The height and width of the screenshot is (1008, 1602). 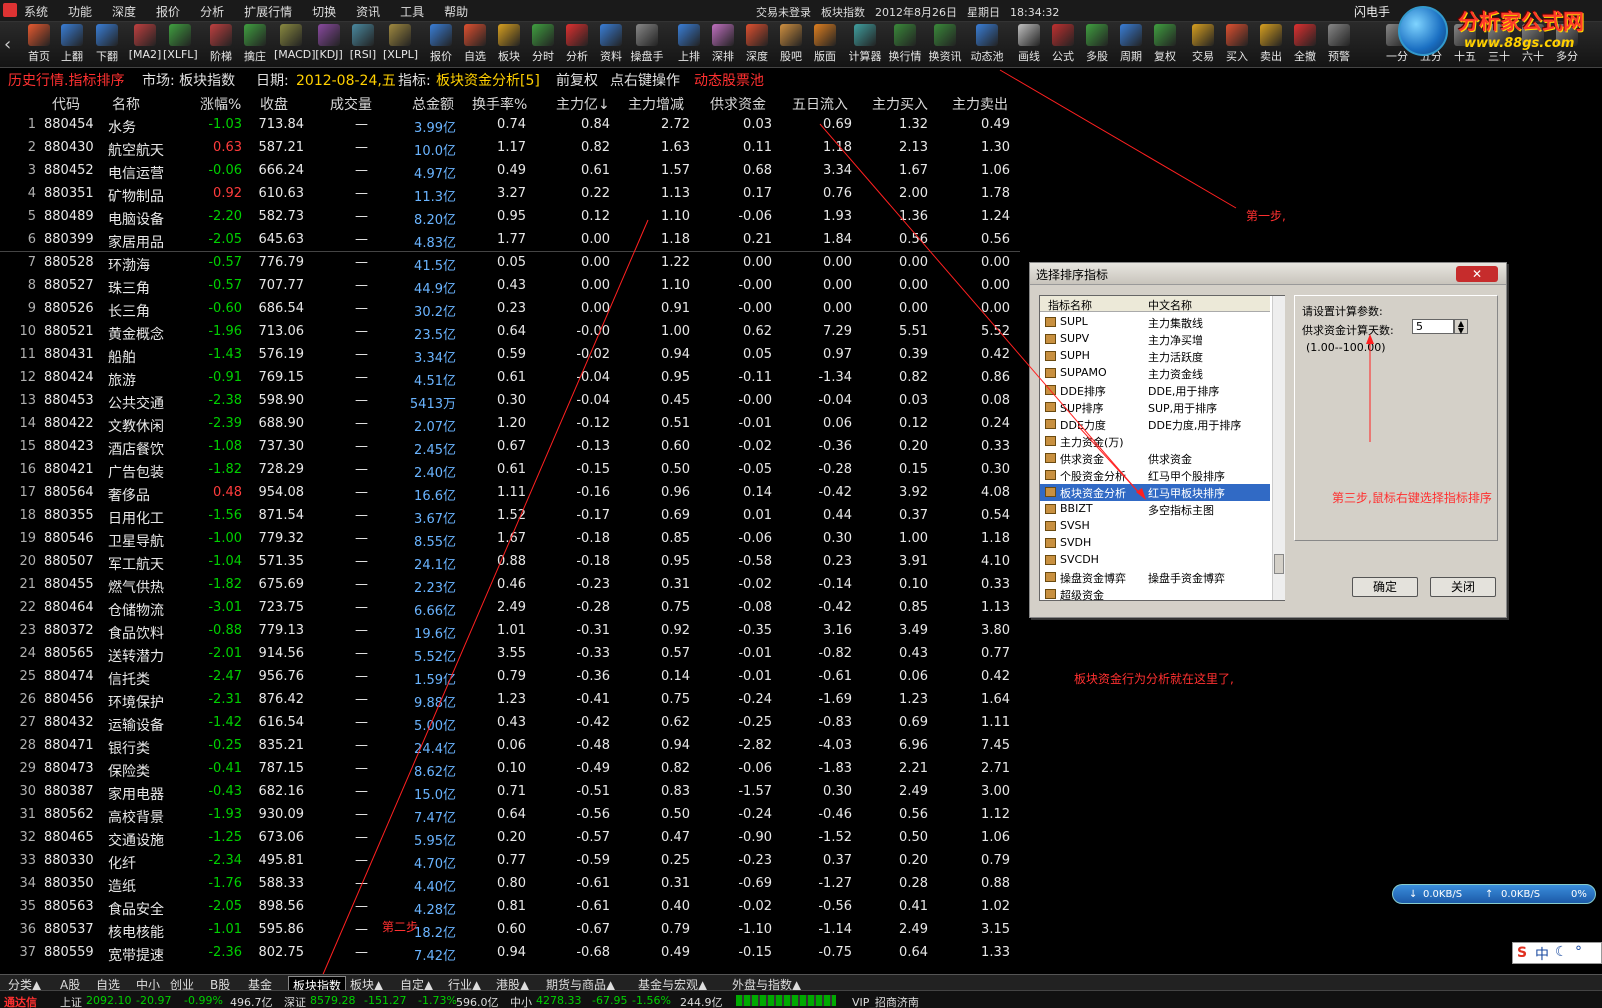 I want to click on col-header-8: 主力增减, so click(x=656, y=104).